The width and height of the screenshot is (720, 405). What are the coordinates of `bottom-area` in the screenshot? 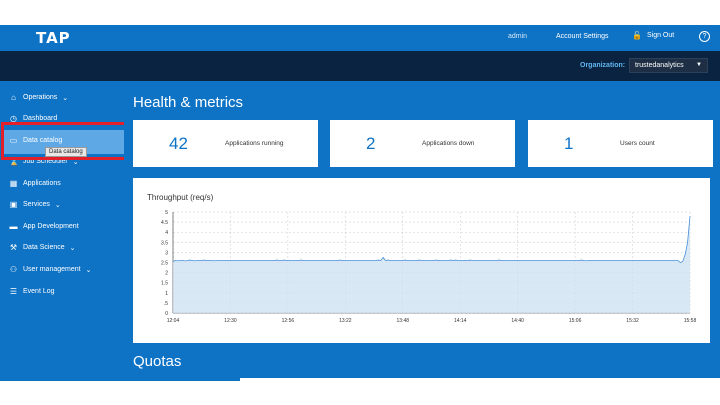 It's located at (360, 391).